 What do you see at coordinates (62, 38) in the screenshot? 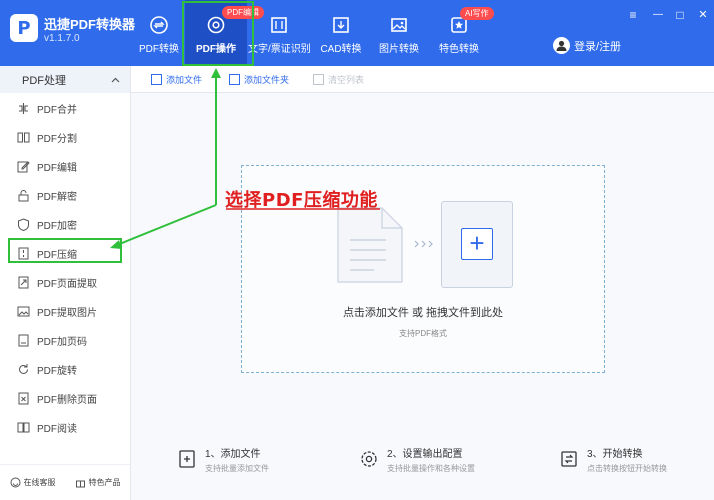
I see `app-version: v1.1.7.0` at bounding box center [62, 38].